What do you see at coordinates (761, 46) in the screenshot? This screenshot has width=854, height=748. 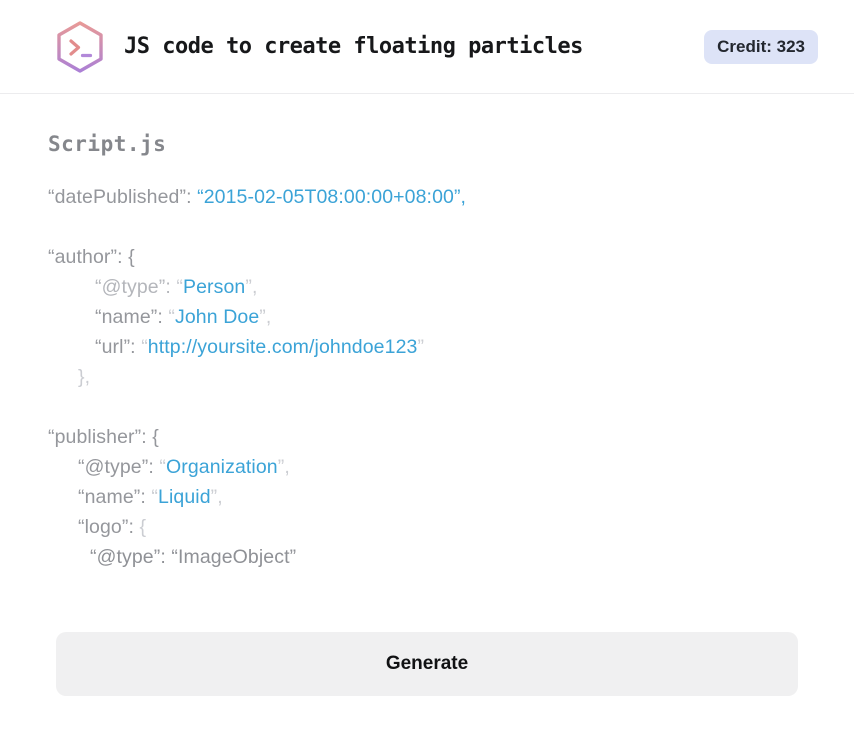 I see `credit-badge: Credit: 323` at bounding box center [761, 46].